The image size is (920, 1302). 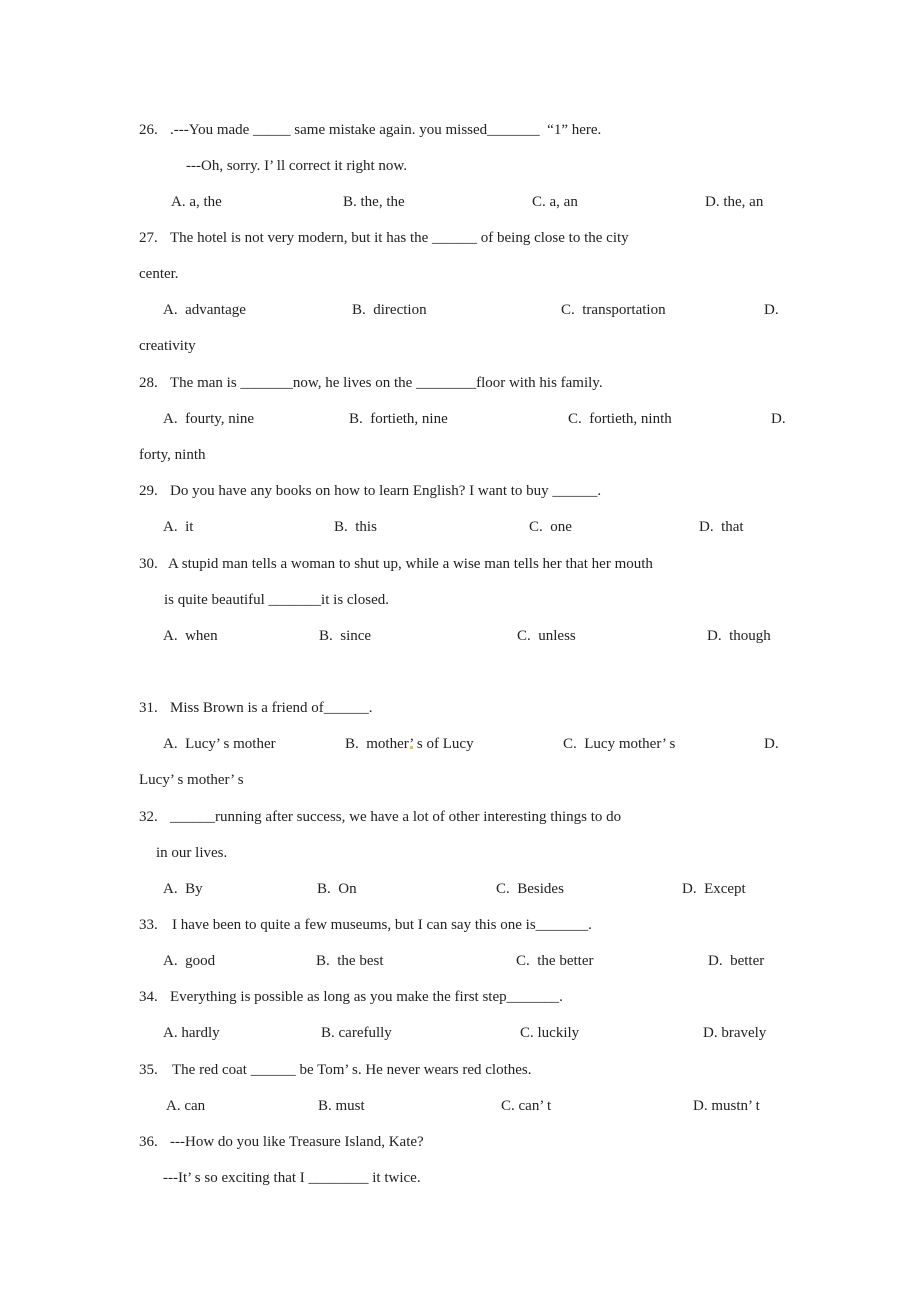 What do you see at coordinates (219, 744) in the screenshot?
I see `option-a: A. Lucy’ s mother` at bounding box center [219, 744].